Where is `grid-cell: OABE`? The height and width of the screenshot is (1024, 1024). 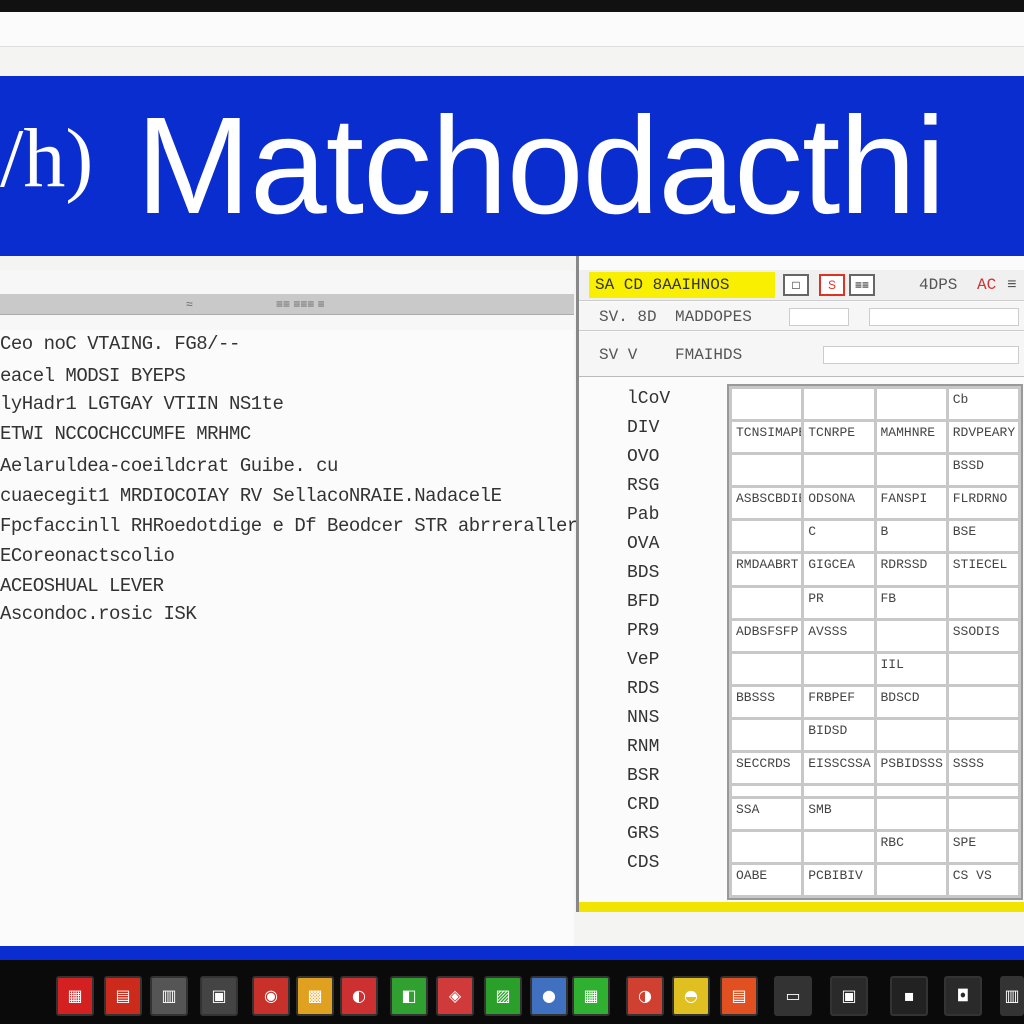 grid-cell: OABE is located at coordinates (766, 880).